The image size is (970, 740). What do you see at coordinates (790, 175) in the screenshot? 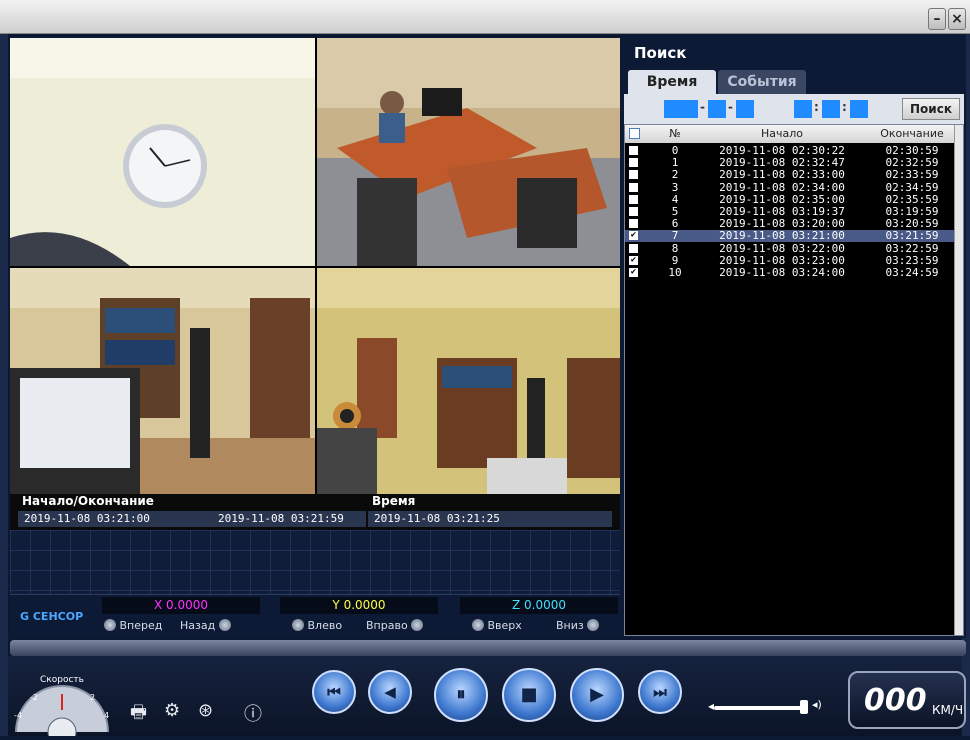
I see `list-item: 2 2019-11-08 02:33:00 02:33:59` at bounding box center [790, 175].